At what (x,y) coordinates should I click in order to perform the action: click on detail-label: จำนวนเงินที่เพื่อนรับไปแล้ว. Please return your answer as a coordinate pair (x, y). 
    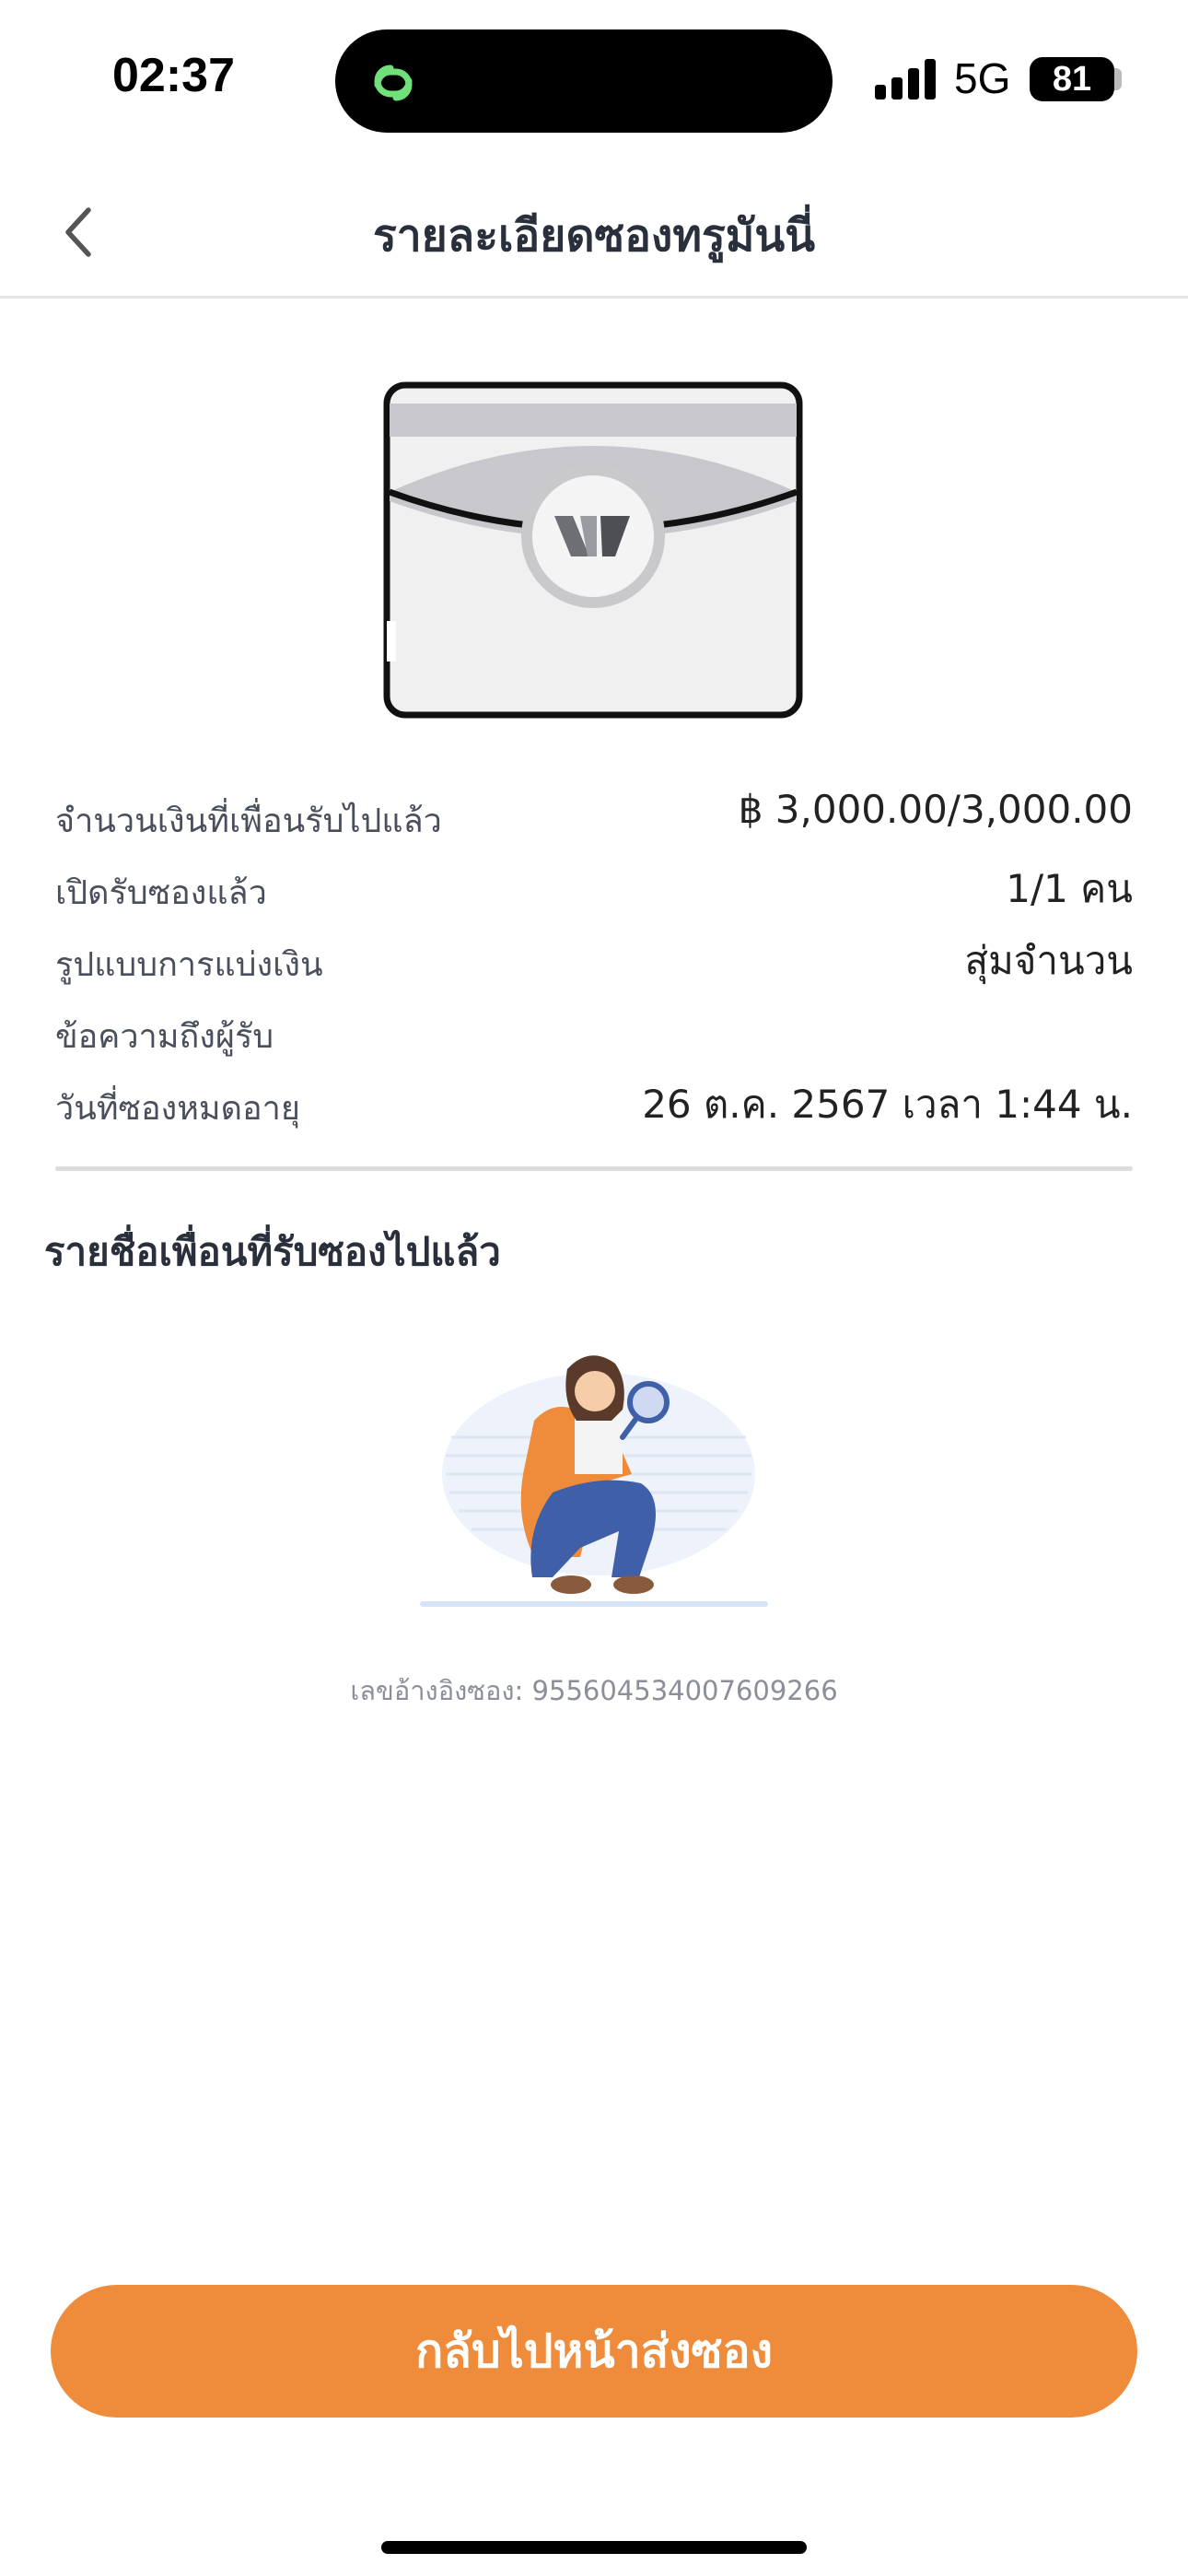
    Looking at the image, I should click on (249, 821).